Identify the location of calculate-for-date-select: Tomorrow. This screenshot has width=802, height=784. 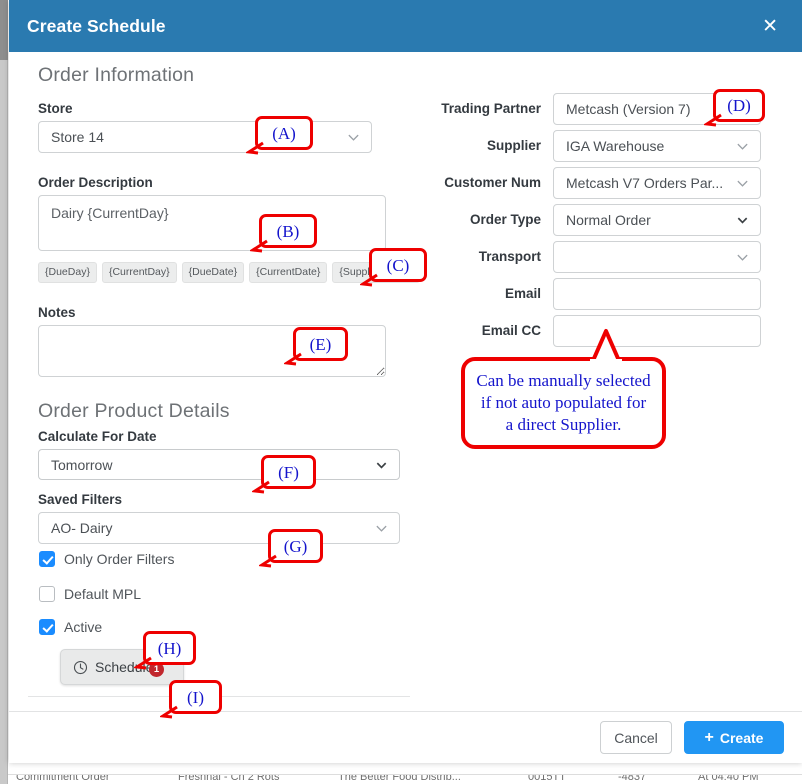
(219, 464).